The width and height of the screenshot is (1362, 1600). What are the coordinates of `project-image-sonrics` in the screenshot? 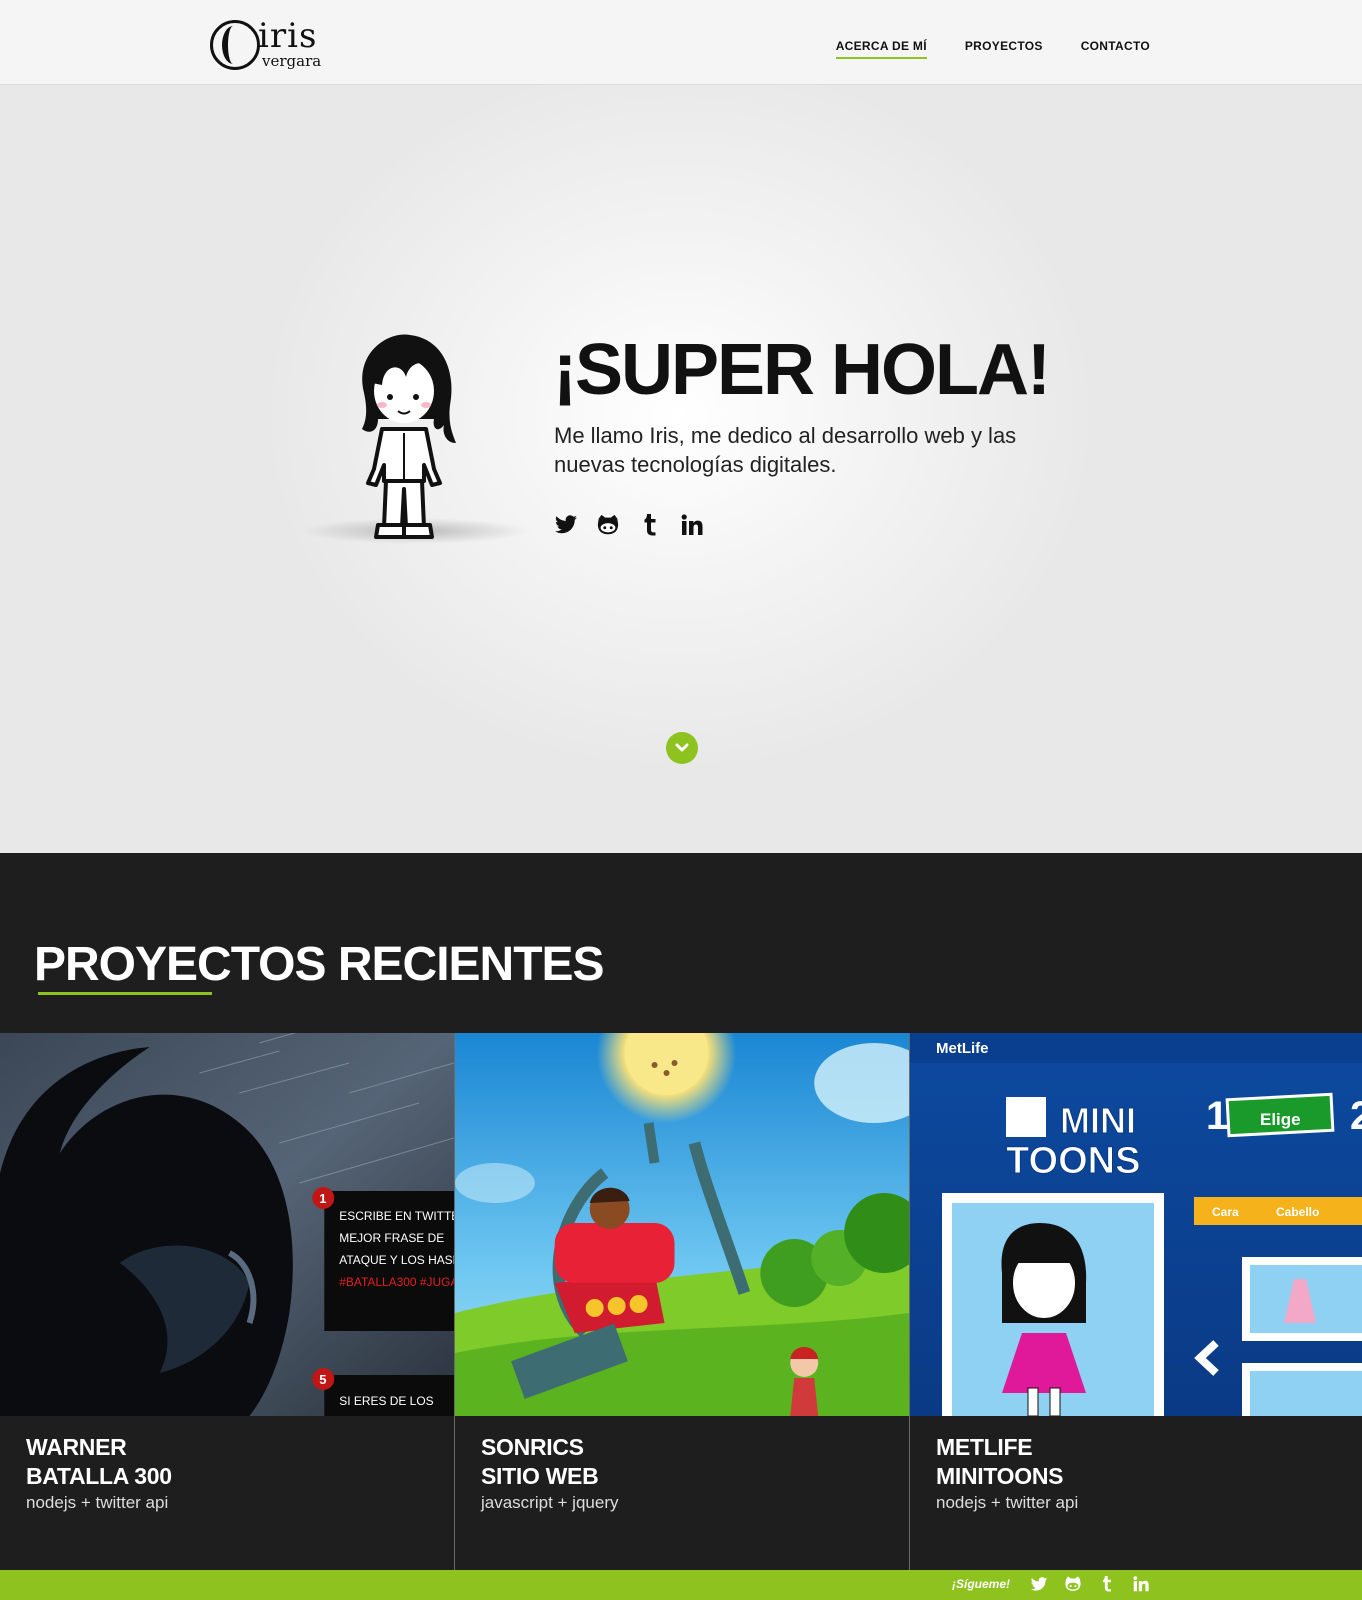 It's located at (682, 1224).